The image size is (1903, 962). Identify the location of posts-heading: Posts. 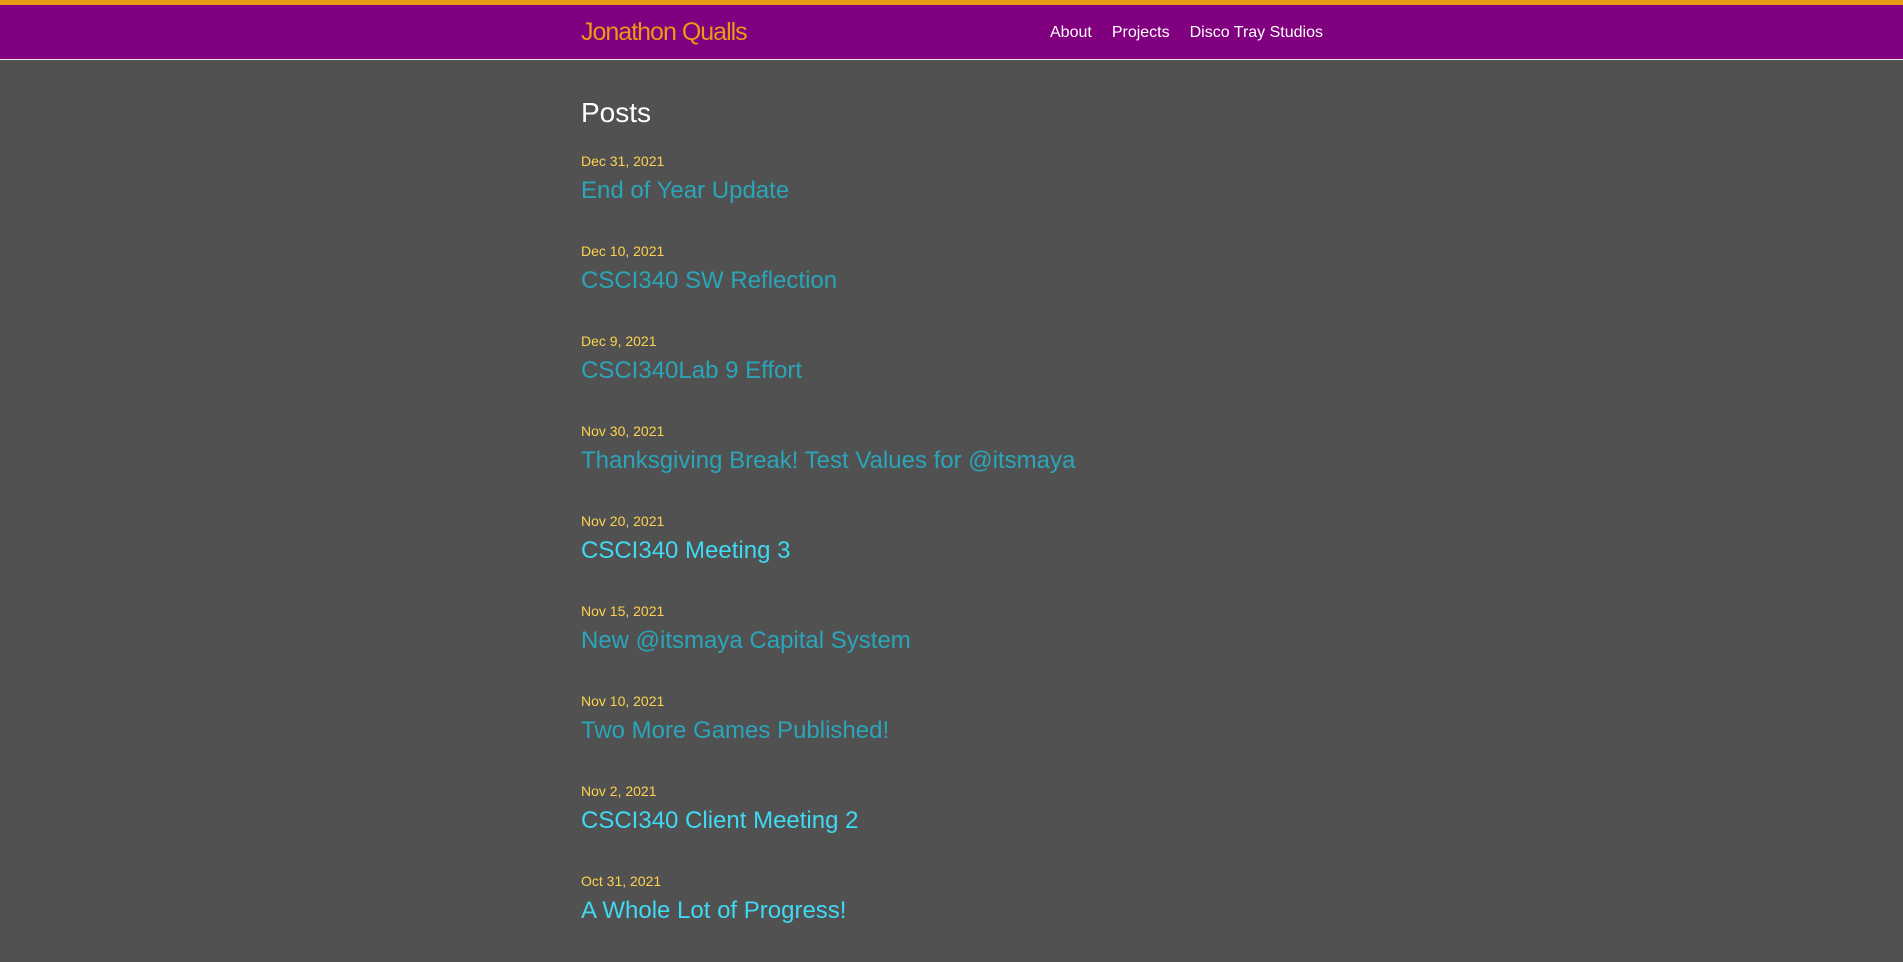
(616, 112).